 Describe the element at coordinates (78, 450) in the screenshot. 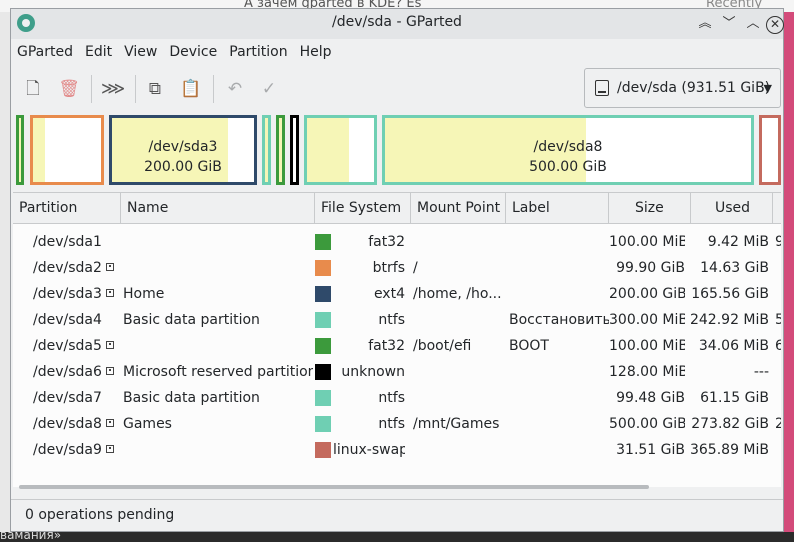

I see `cell-partition: /dev/sda9` at that location.